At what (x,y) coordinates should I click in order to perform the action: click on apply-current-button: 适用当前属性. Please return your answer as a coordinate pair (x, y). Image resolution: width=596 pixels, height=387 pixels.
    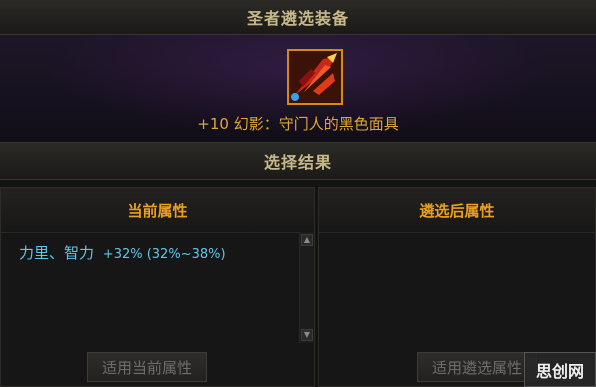
    Looking at the image, I should click on (147, 367).